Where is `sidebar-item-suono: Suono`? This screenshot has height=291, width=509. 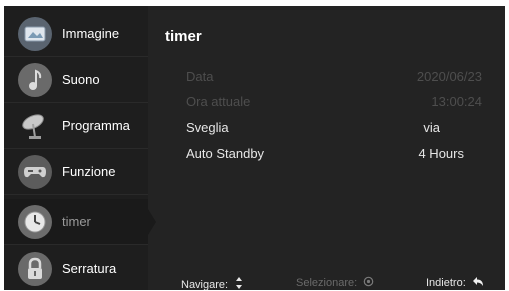 sidebar-item-suono: Suono is located at coordinates (76, 80).